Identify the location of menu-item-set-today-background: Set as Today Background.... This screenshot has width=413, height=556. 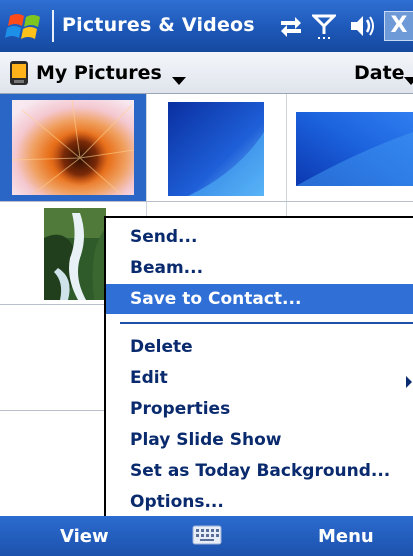
(259, 471).